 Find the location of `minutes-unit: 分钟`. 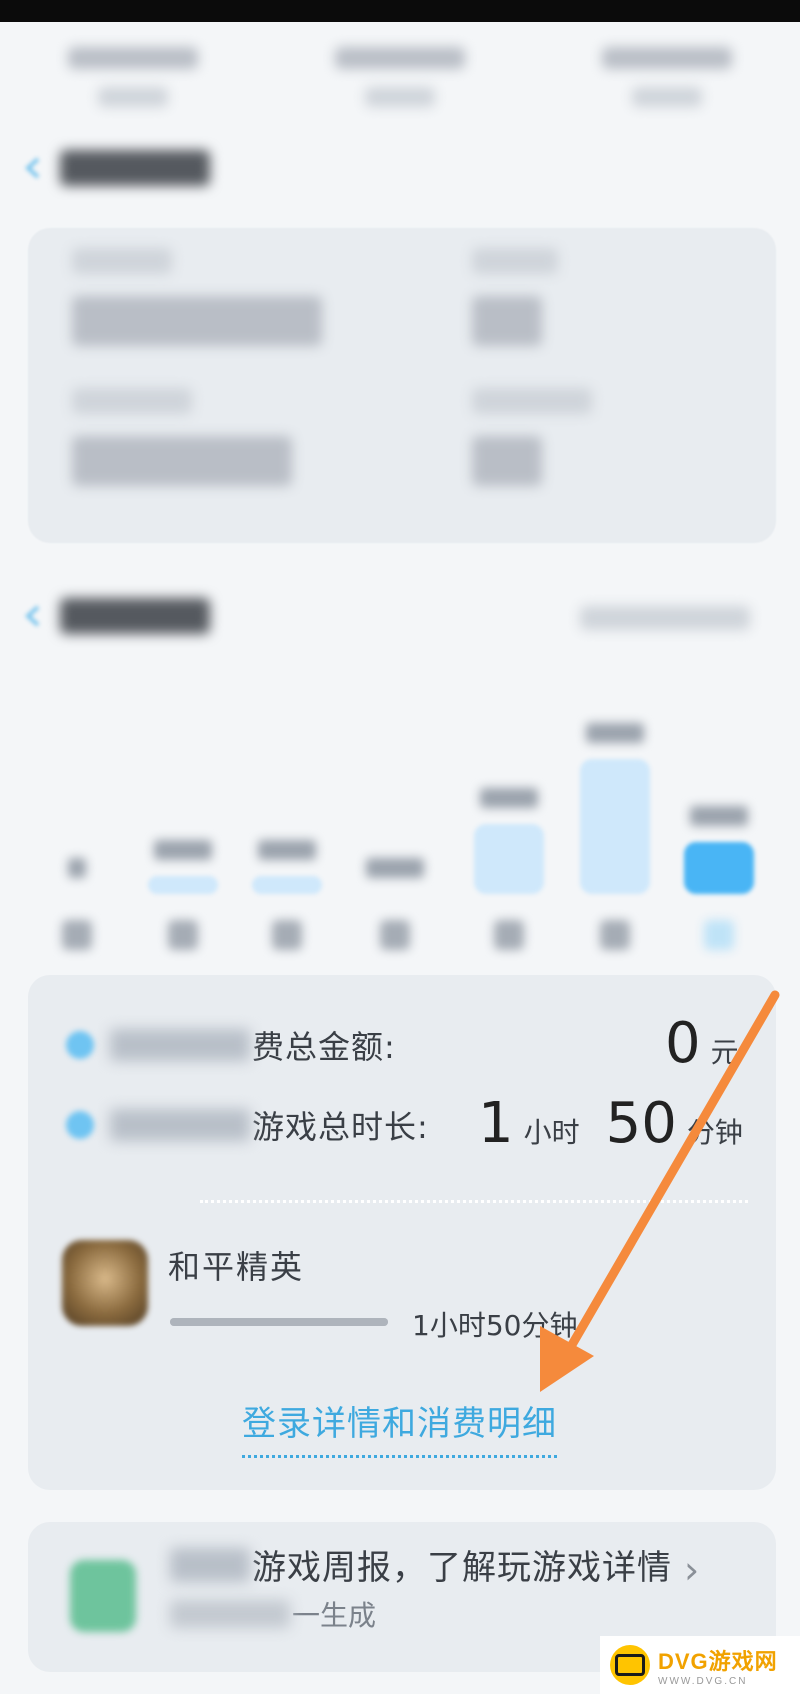

minutes-unit: 分钟 is located at coordinates (714, 1132).